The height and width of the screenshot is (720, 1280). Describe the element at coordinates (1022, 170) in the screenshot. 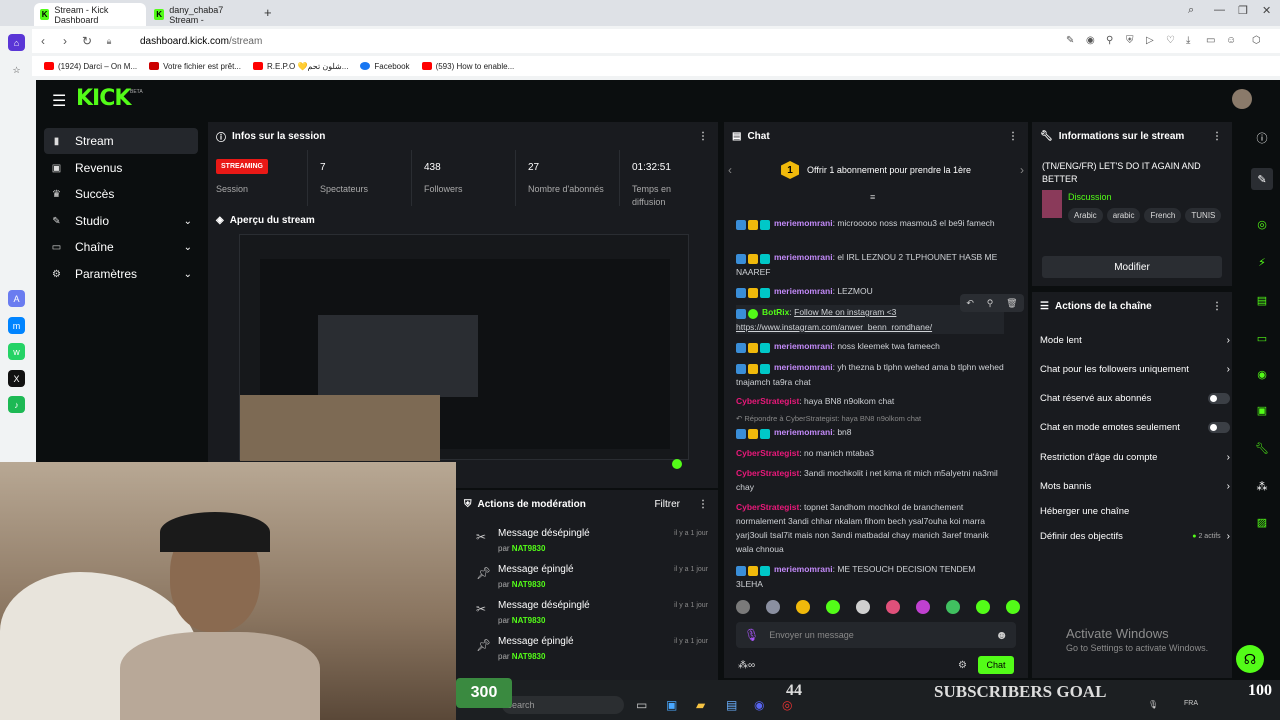

I see `chevron-right-icon: ›` at that location.